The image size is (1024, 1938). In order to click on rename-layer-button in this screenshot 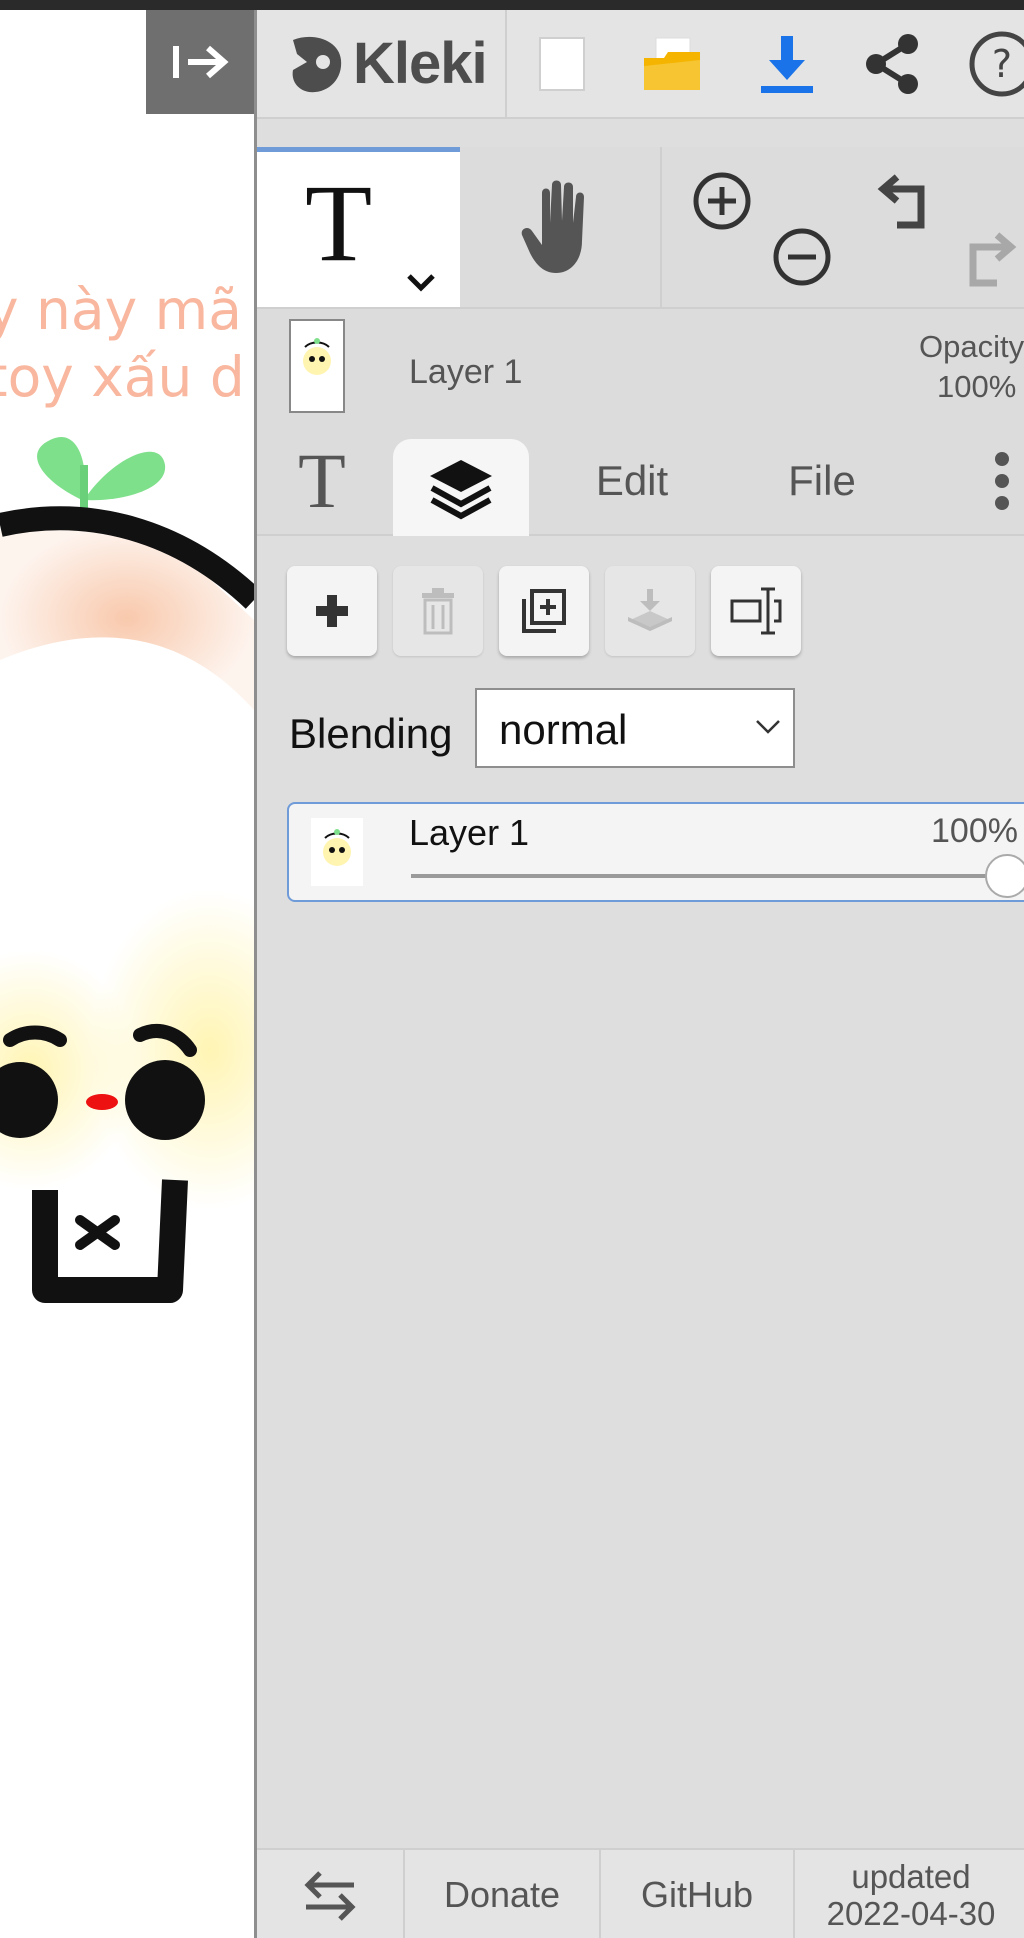, I will do `click(756, 611)`.